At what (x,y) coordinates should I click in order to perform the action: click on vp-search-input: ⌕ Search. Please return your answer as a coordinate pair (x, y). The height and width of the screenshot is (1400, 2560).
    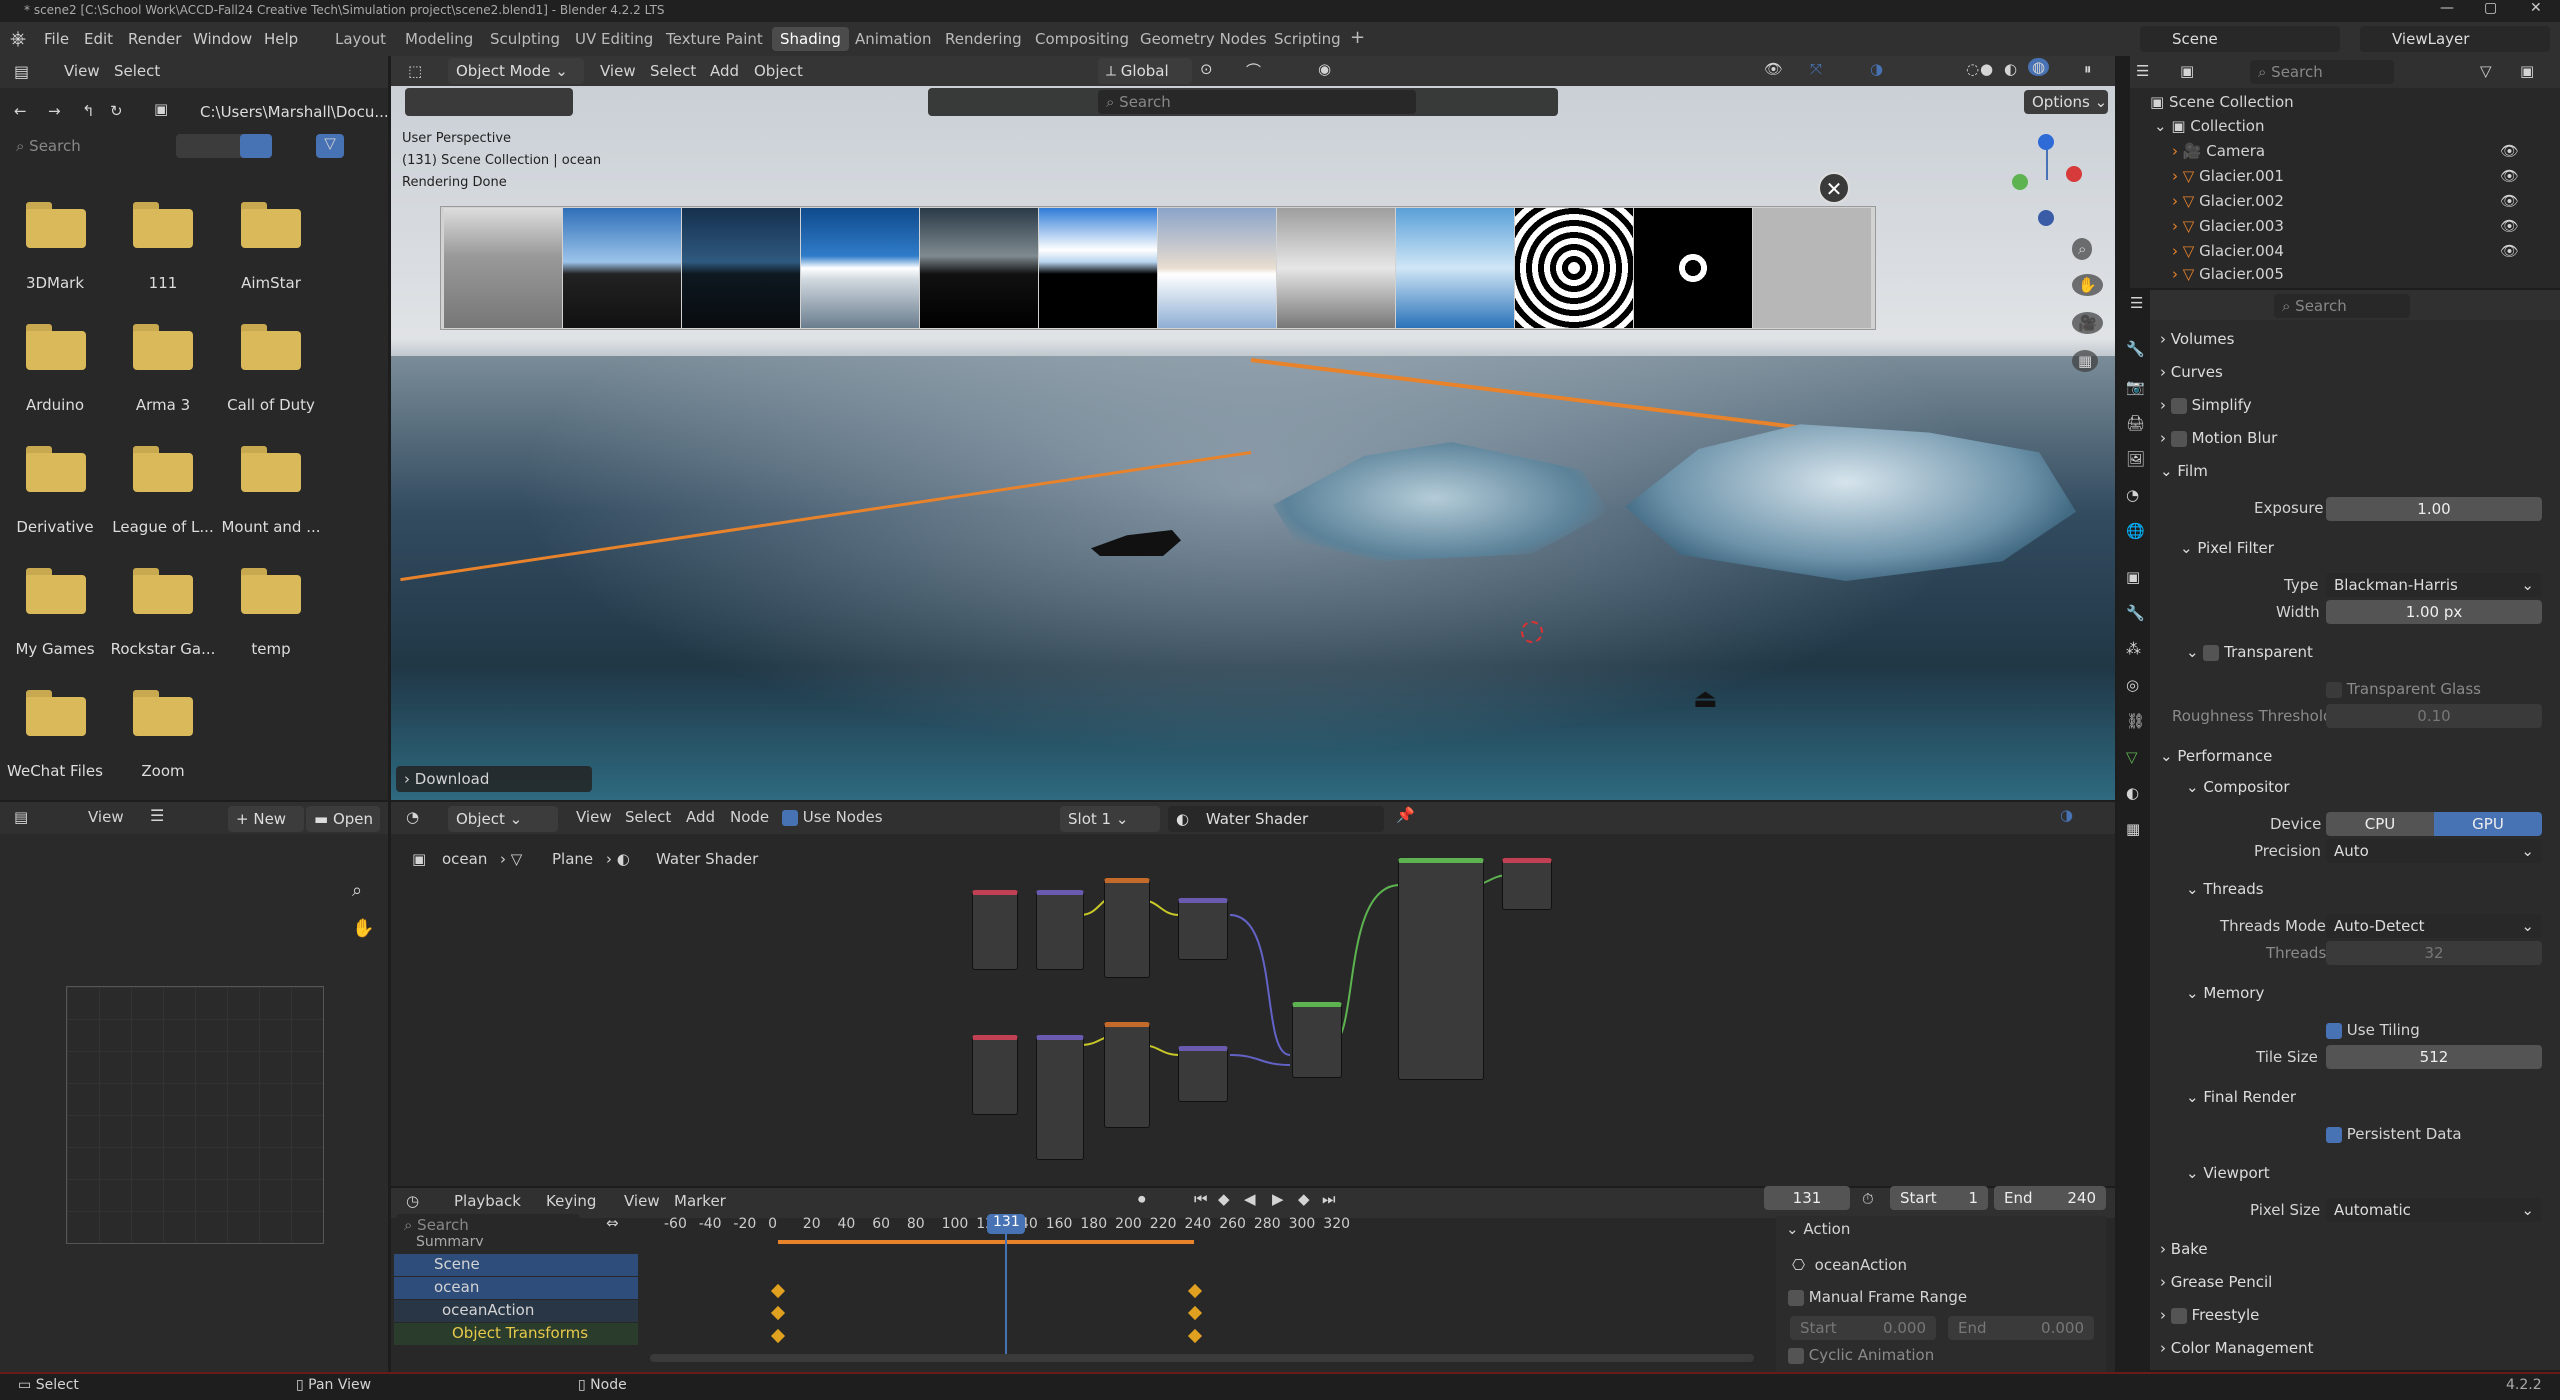
    Looking at the image, I should click on (1257, 102).